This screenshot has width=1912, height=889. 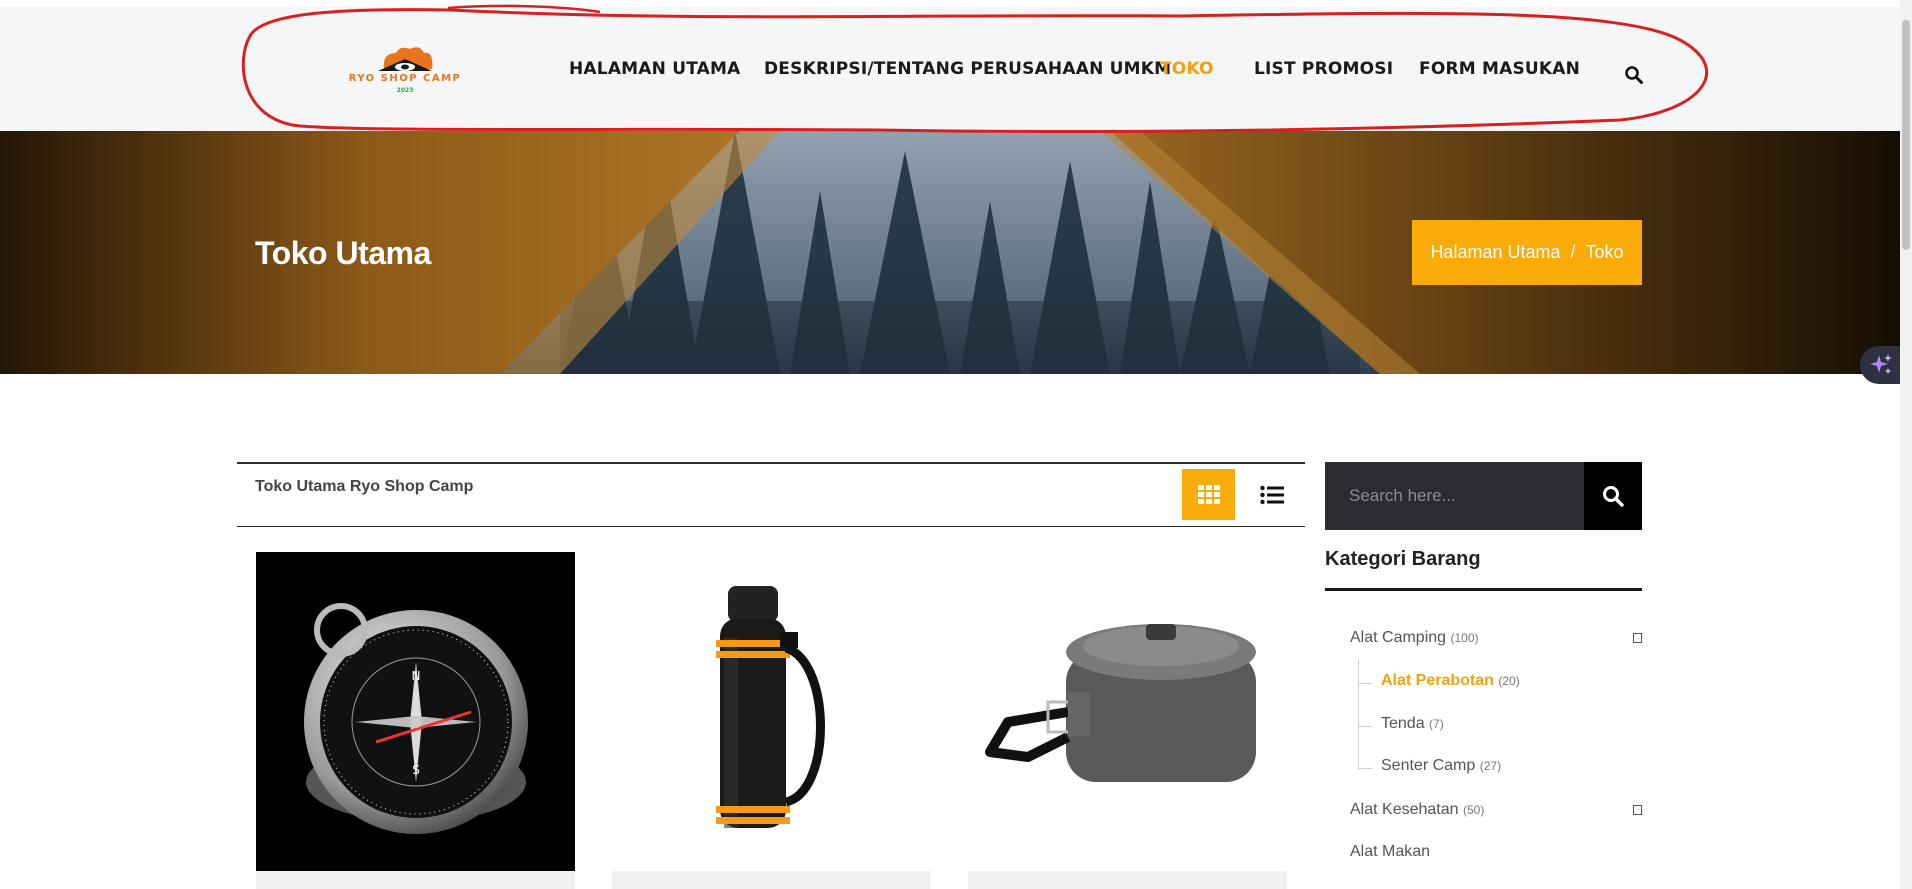 I want to click on category-name: Tenda, so click(x=1403, y=723).